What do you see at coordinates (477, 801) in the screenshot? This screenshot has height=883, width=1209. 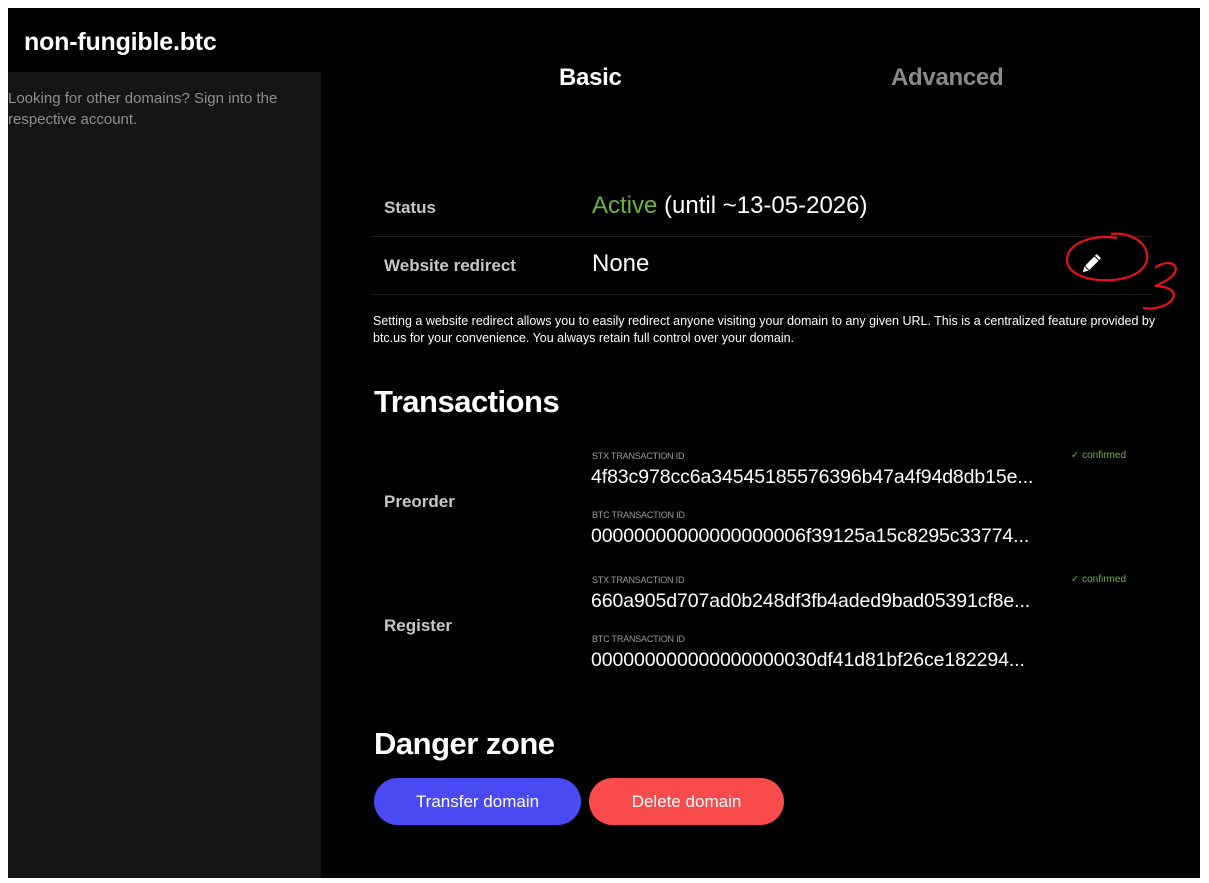 I see `transfer-domain-button: Transfer domain` at bounding box center [477, 801].